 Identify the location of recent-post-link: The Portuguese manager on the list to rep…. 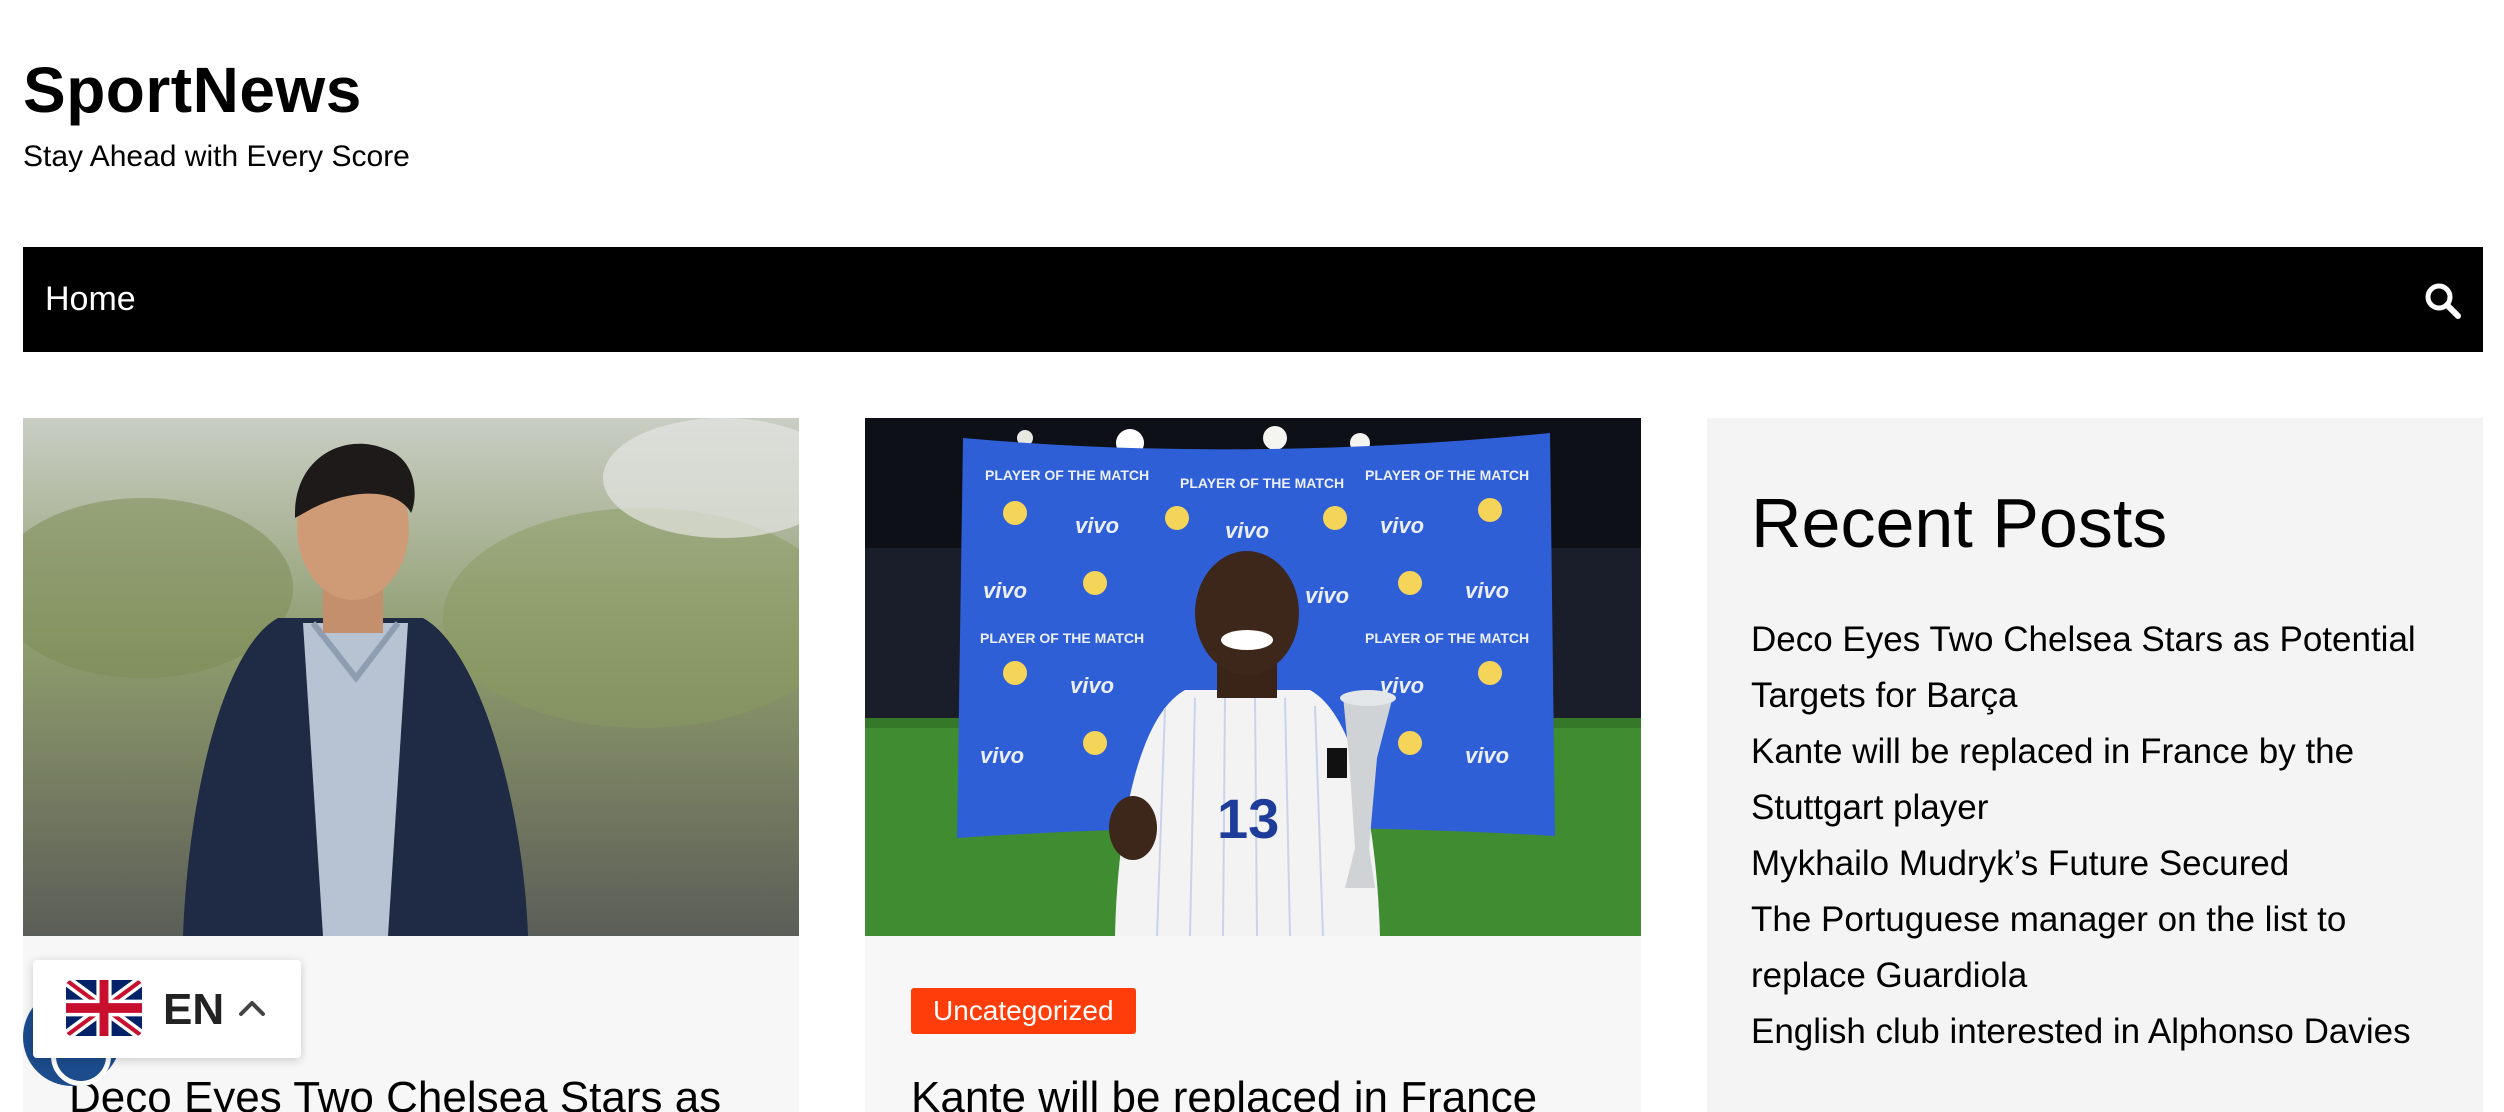
(2048, 947).